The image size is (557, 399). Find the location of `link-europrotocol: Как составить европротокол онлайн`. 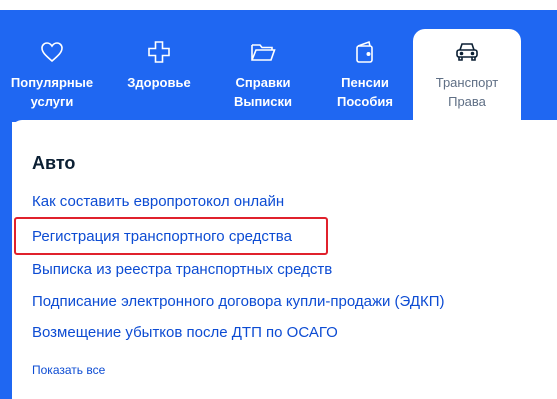

link-europrotocol: Как составить европротокол онлайн is located at coordinates (158, 201).